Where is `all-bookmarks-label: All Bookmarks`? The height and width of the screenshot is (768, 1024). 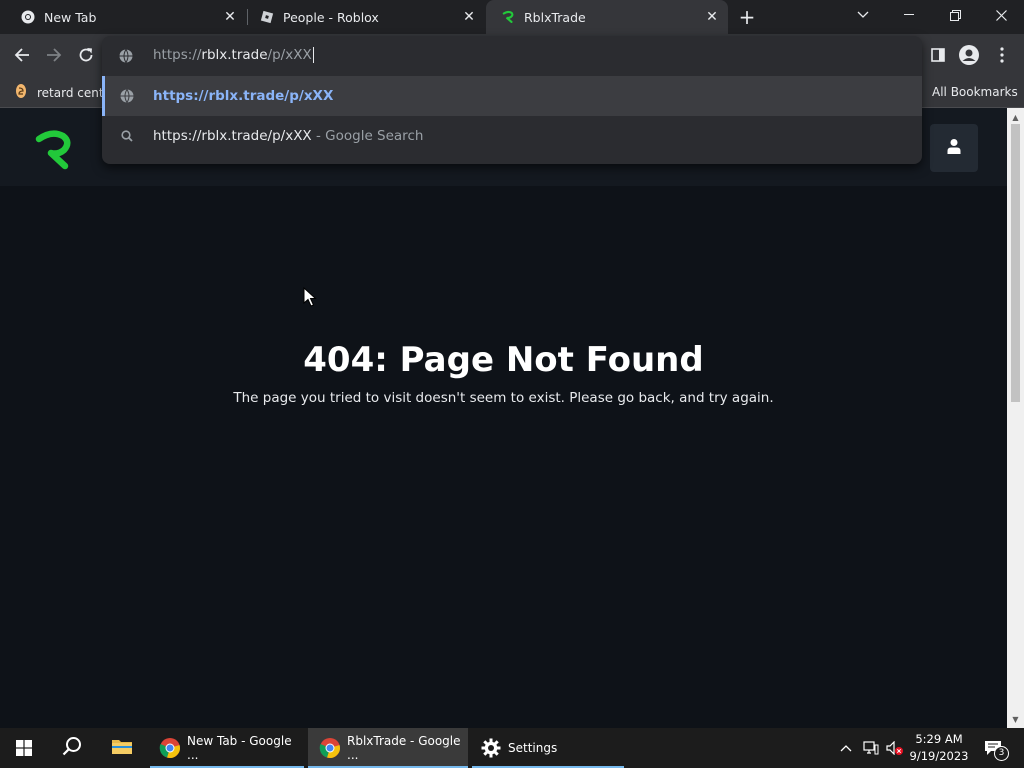
all-bookmarks-label: All Bookmarks is located at coordinates (975, 91).